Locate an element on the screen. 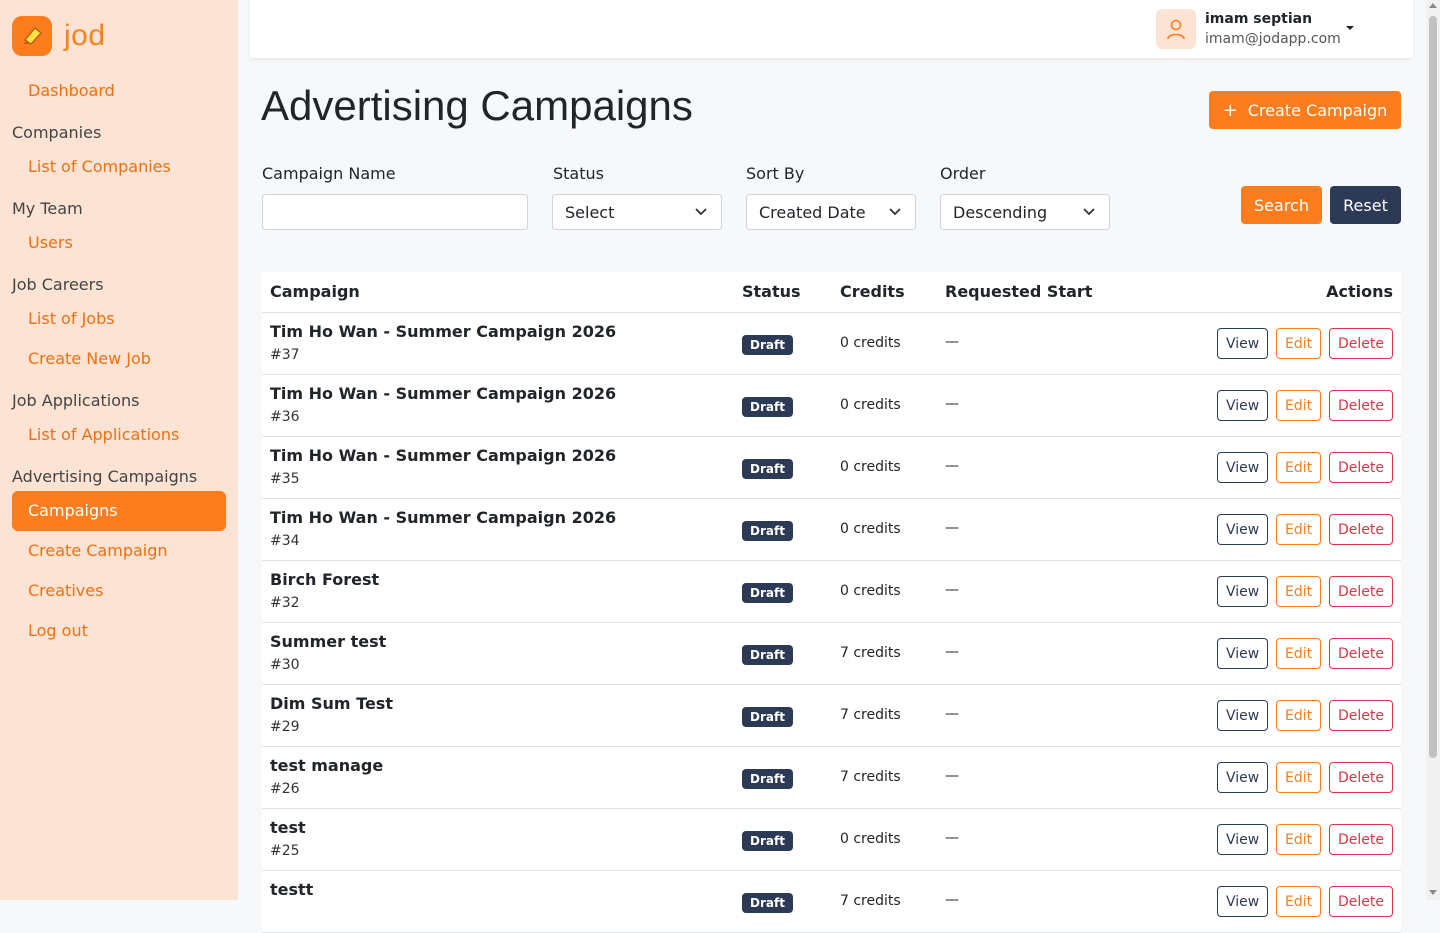  scroll-down-icon is located at coordinates (1433, 892).